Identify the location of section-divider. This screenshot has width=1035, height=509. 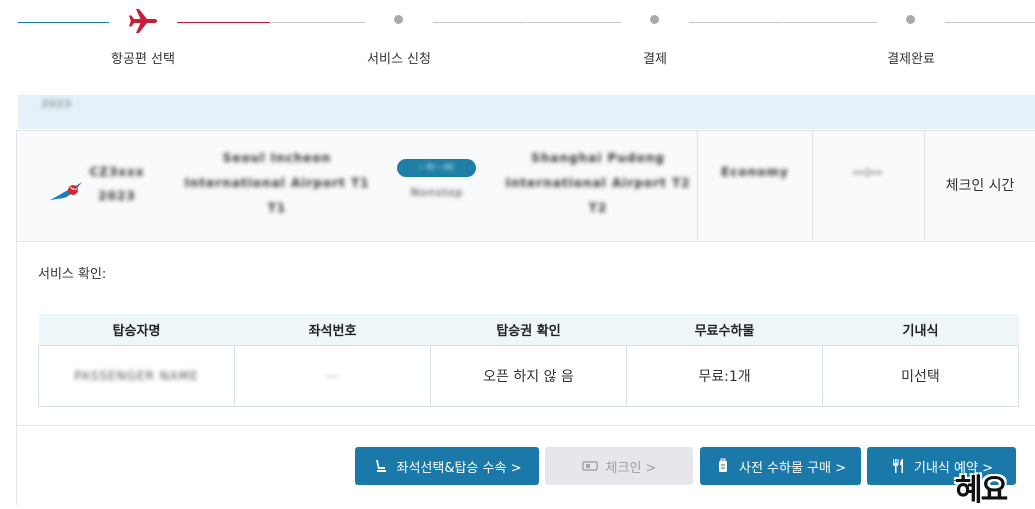
(526, 425).